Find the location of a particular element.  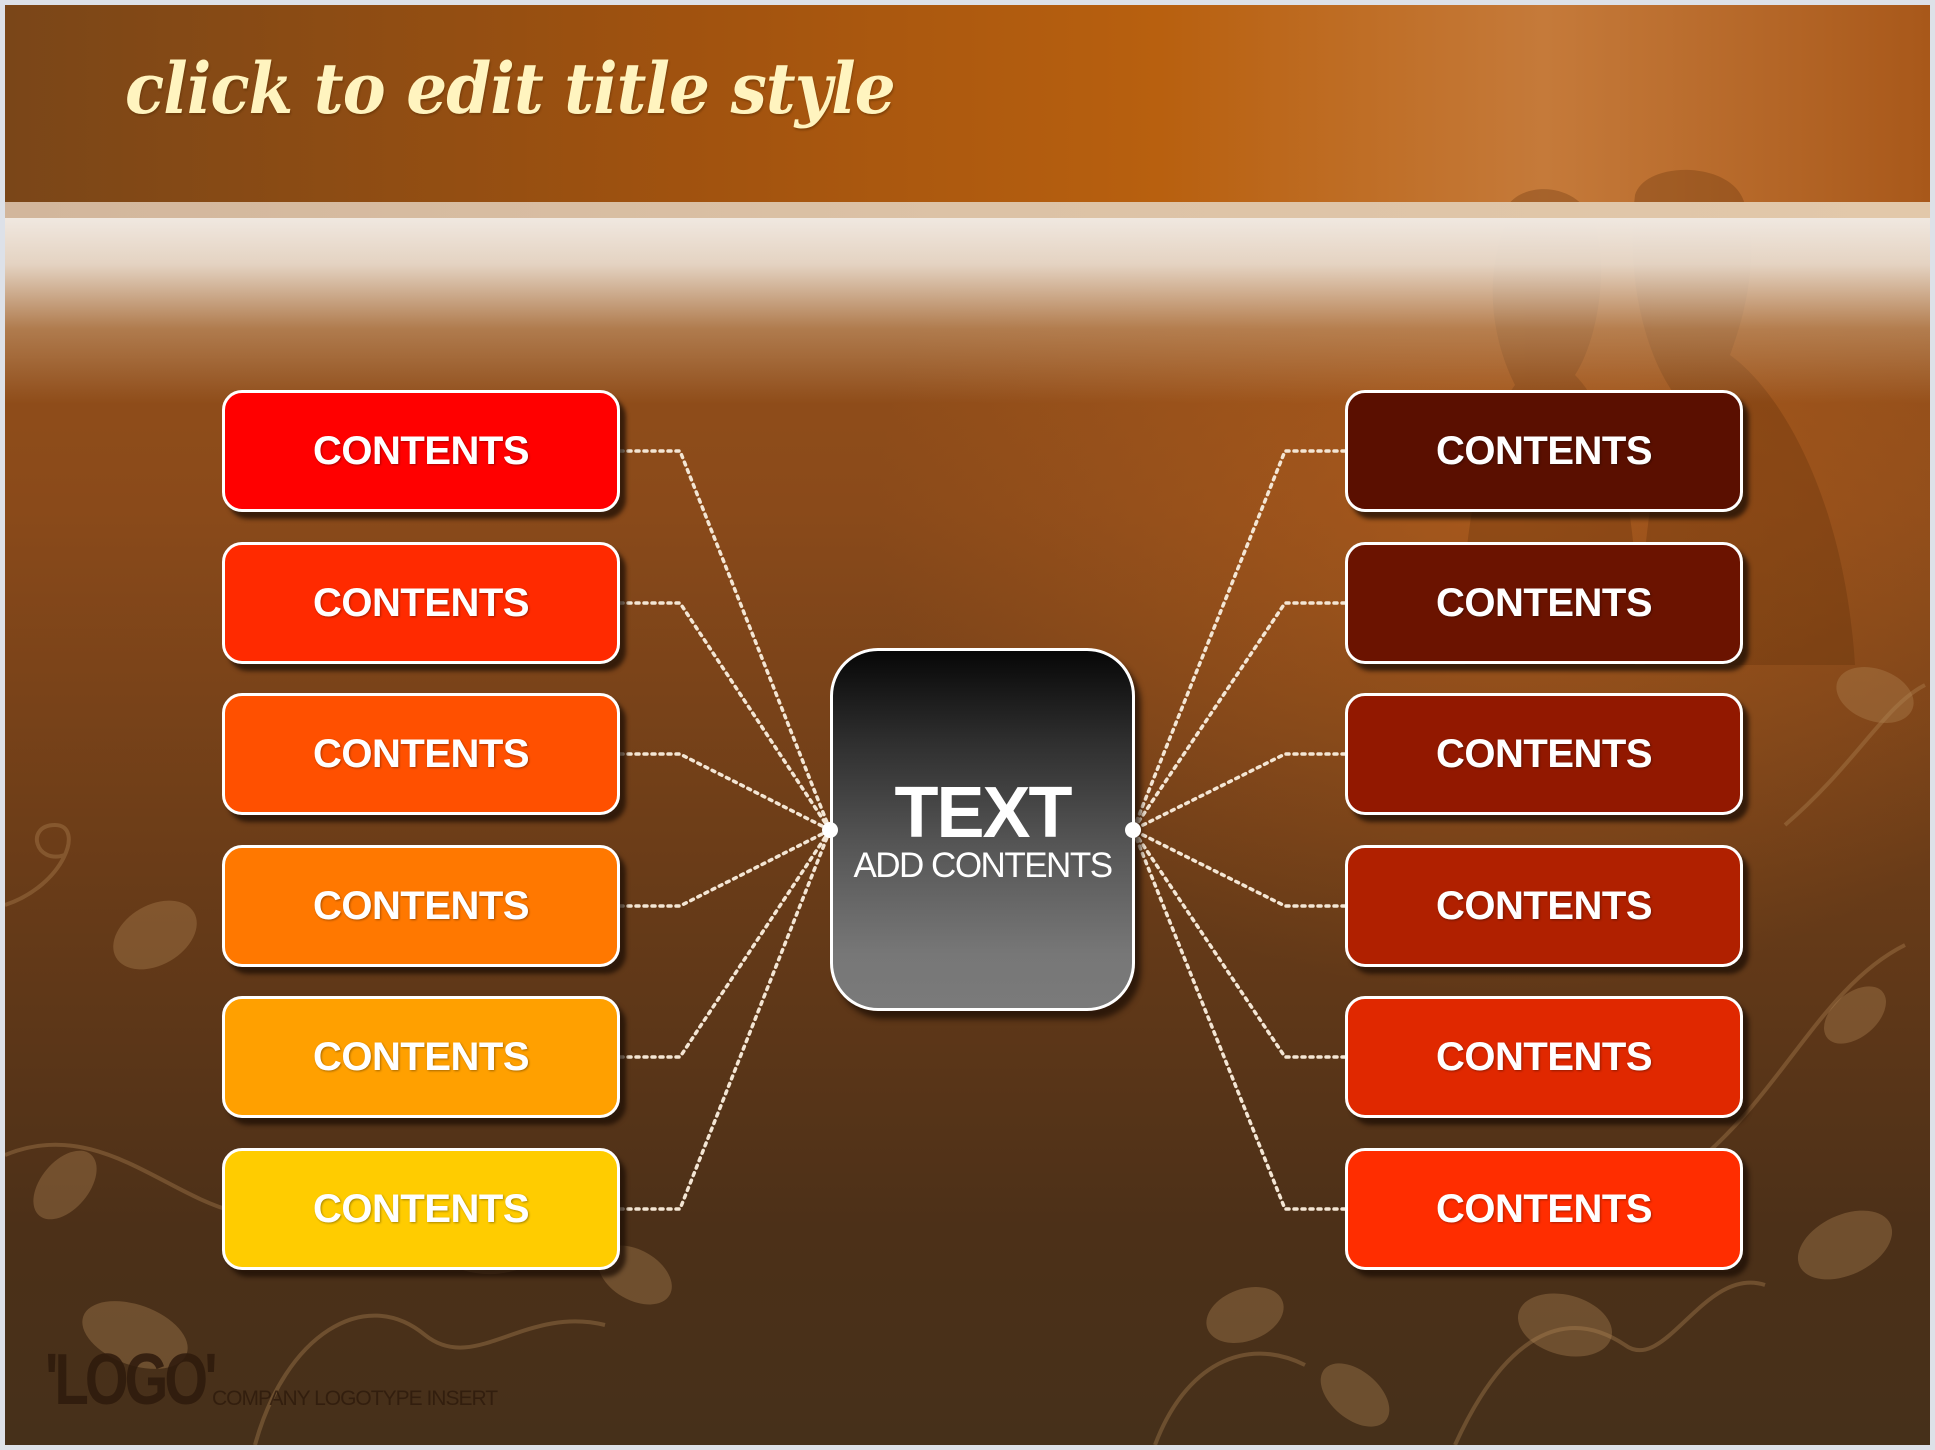

left-content-box-3: CONTENTS is located at coordinates (421, 754).